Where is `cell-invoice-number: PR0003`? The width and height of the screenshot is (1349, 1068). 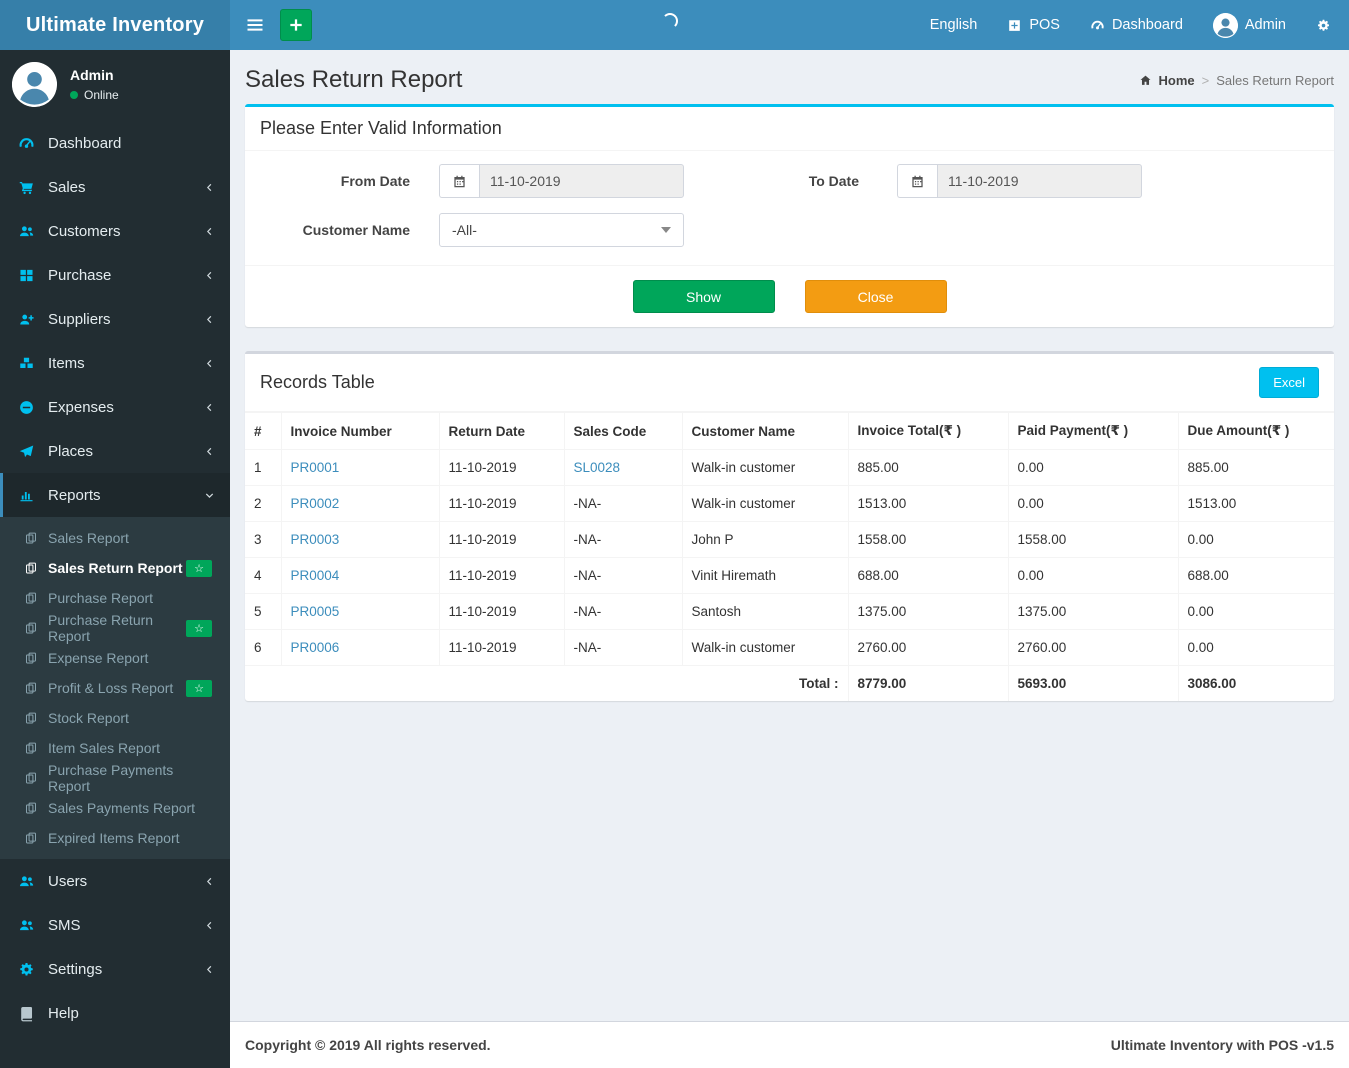 cell-invoice-number: PR0003 is located at coordinates (360, 539).